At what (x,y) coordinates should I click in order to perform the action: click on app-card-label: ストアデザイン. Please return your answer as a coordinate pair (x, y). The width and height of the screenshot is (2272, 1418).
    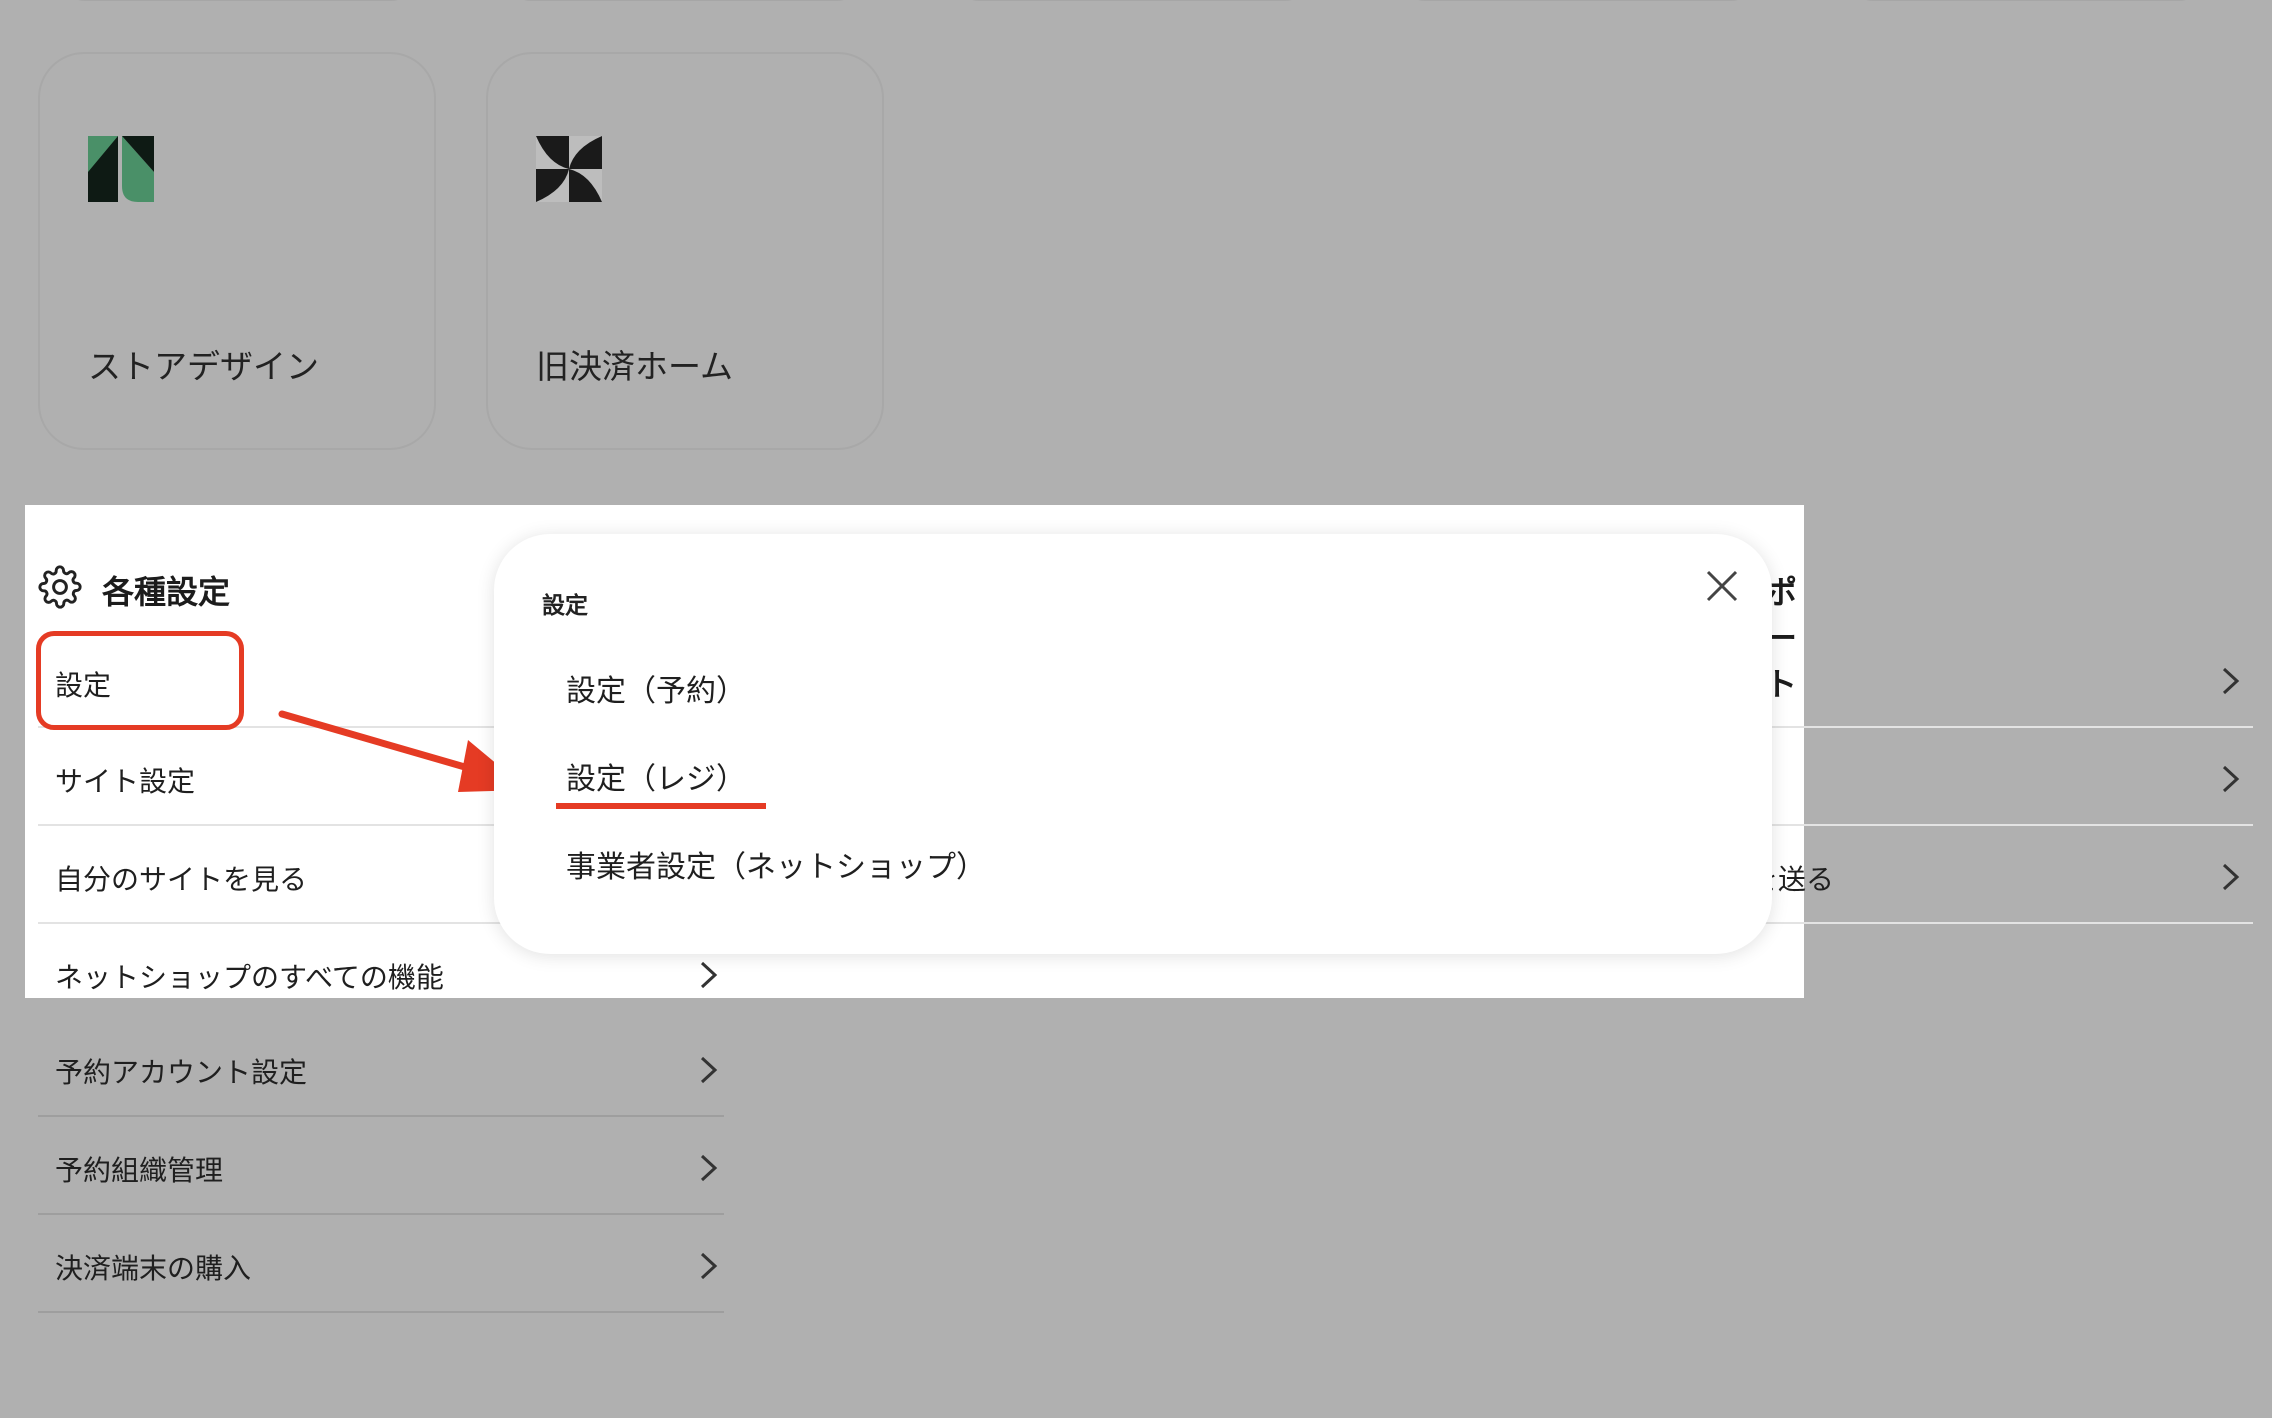
    Looking at the image, I should click on (203, 366).